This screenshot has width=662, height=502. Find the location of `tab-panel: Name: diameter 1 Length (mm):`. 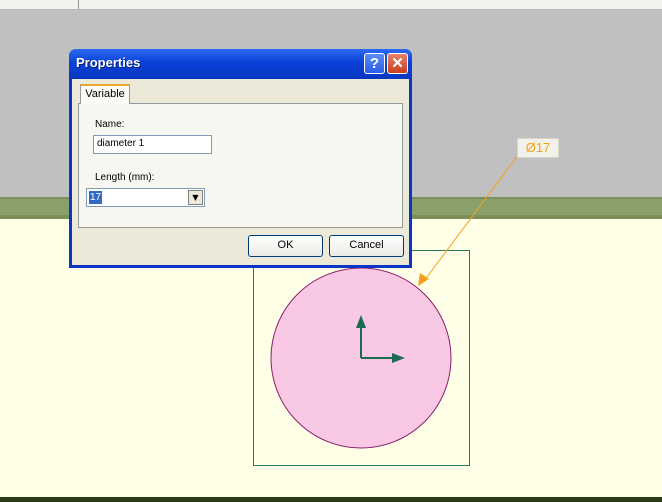

tab-panel: Name: diameter 1 Length (mm): is located at coordinates (240, 165).